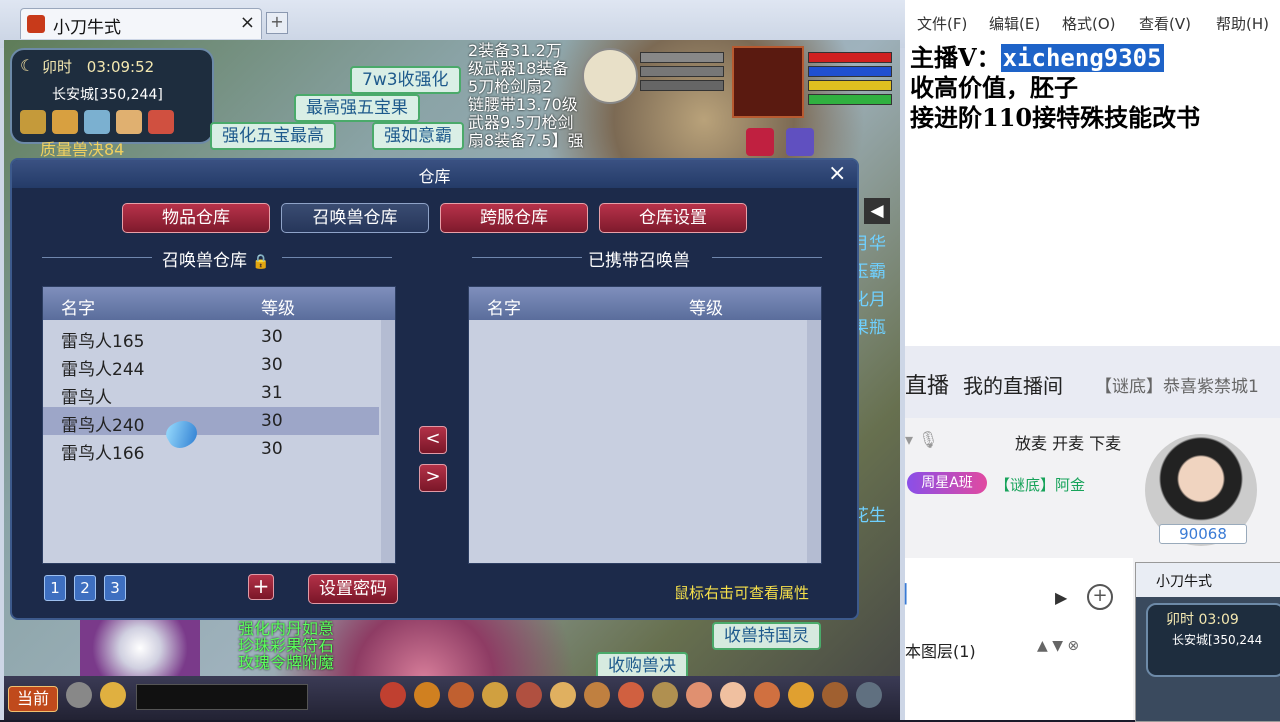  I want to click on close-icon: ×, so click(837, 173).